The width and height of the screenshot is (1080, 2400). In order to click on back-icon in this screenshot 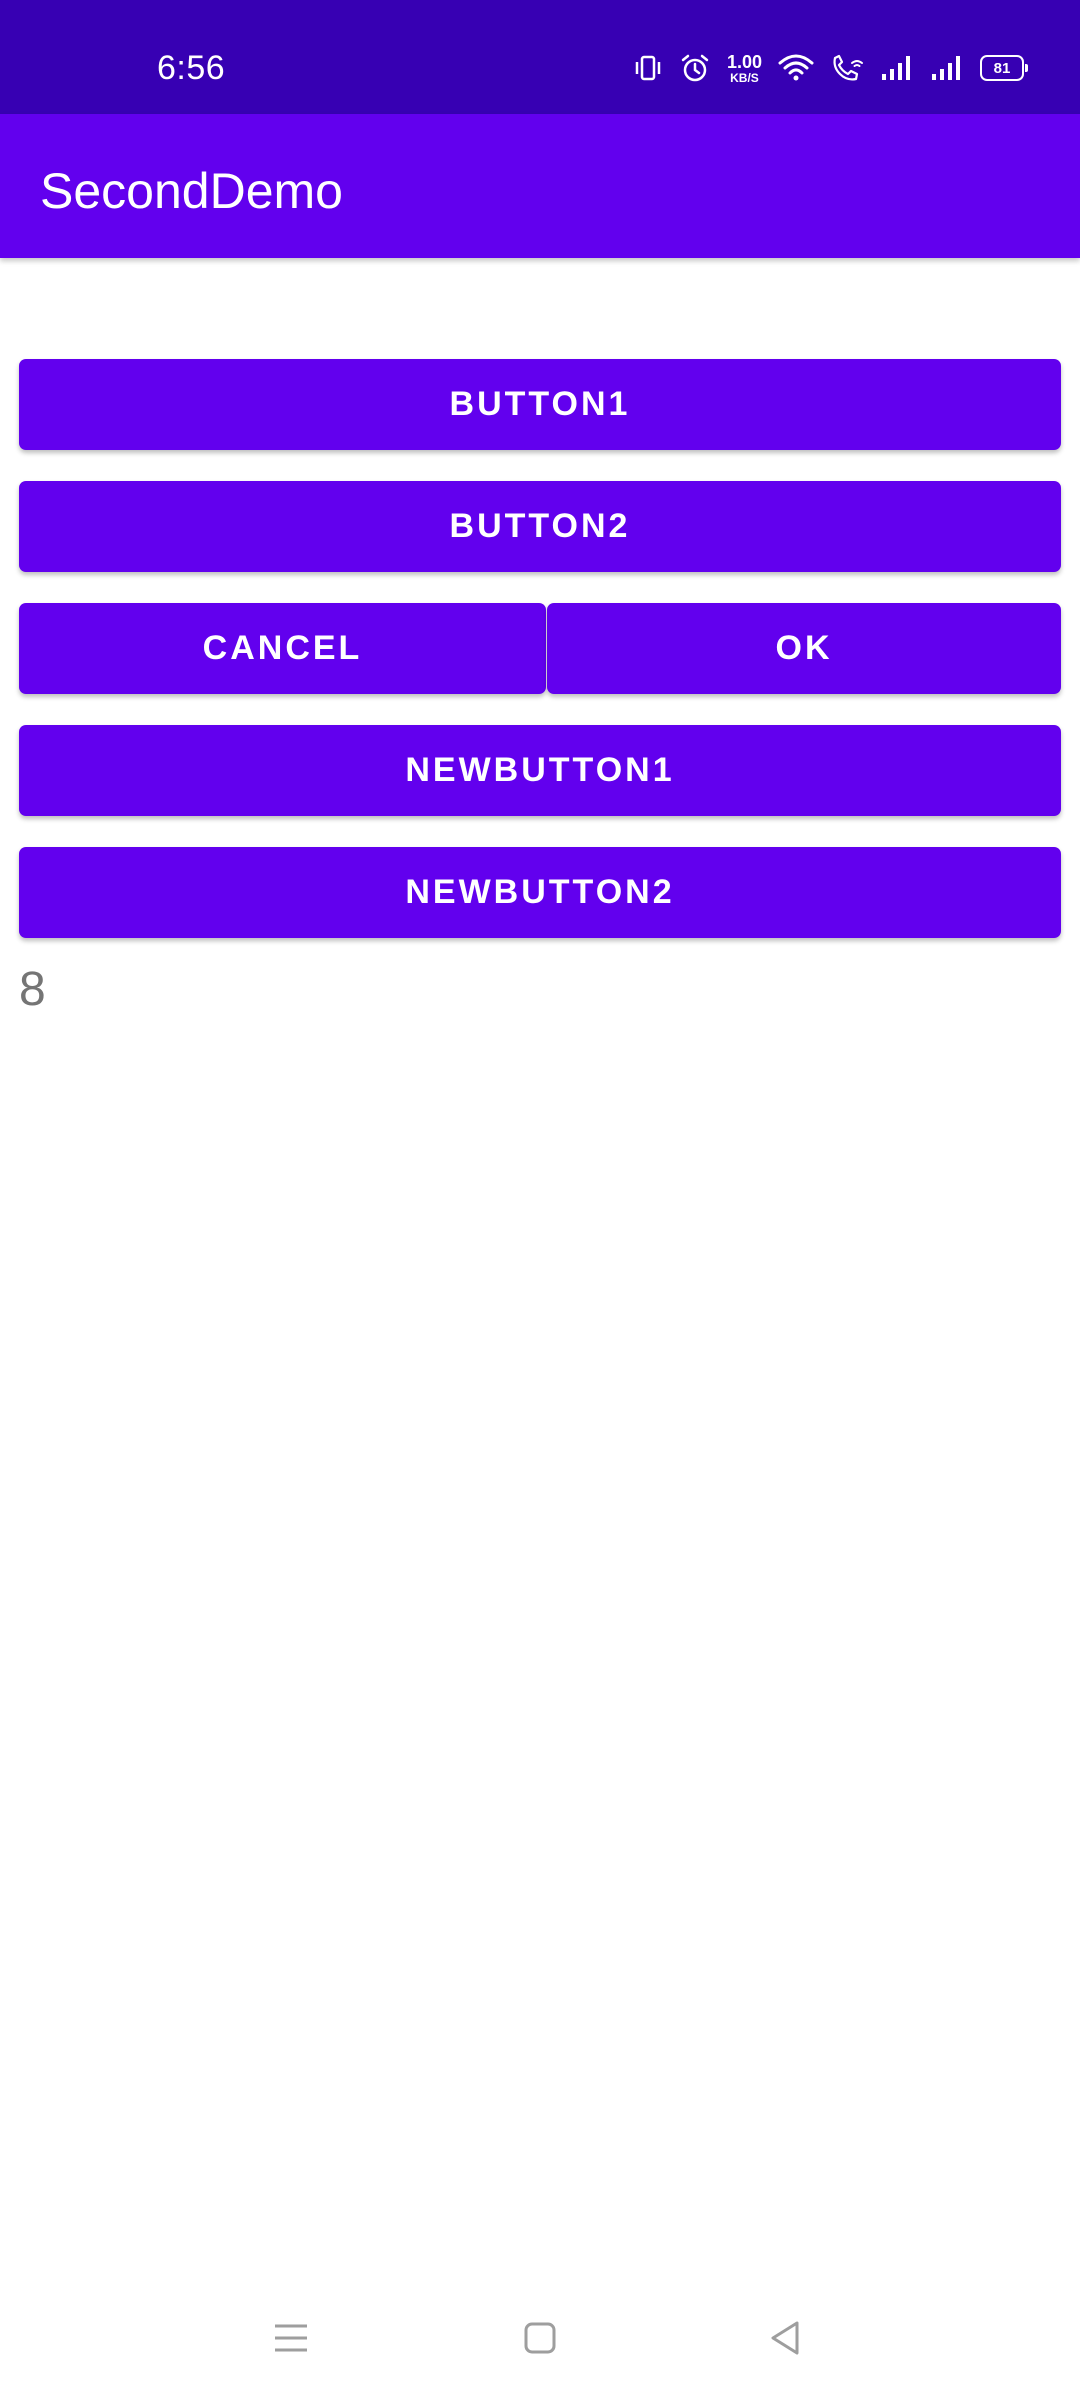, I will do `click(785, 2338)`.